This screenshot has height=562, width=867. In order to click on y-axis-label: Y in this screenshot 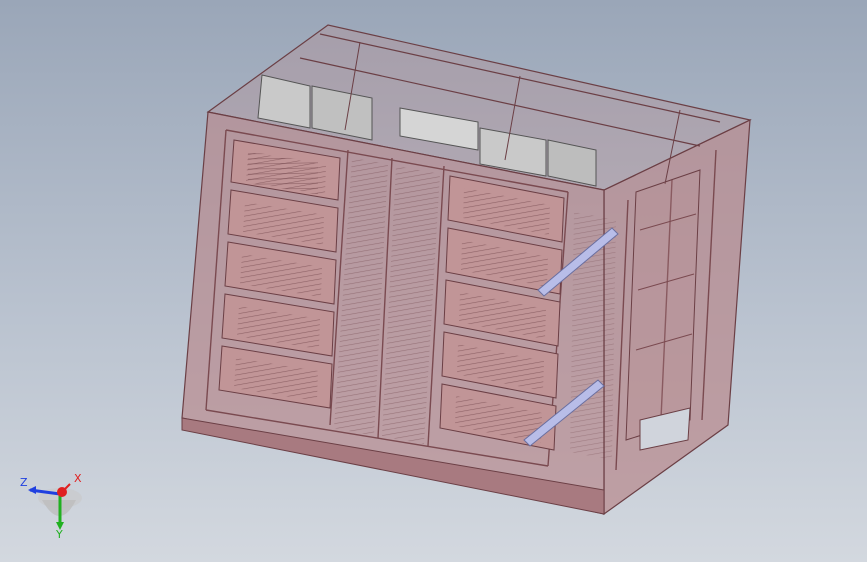, I will do `click(59, 534)`.